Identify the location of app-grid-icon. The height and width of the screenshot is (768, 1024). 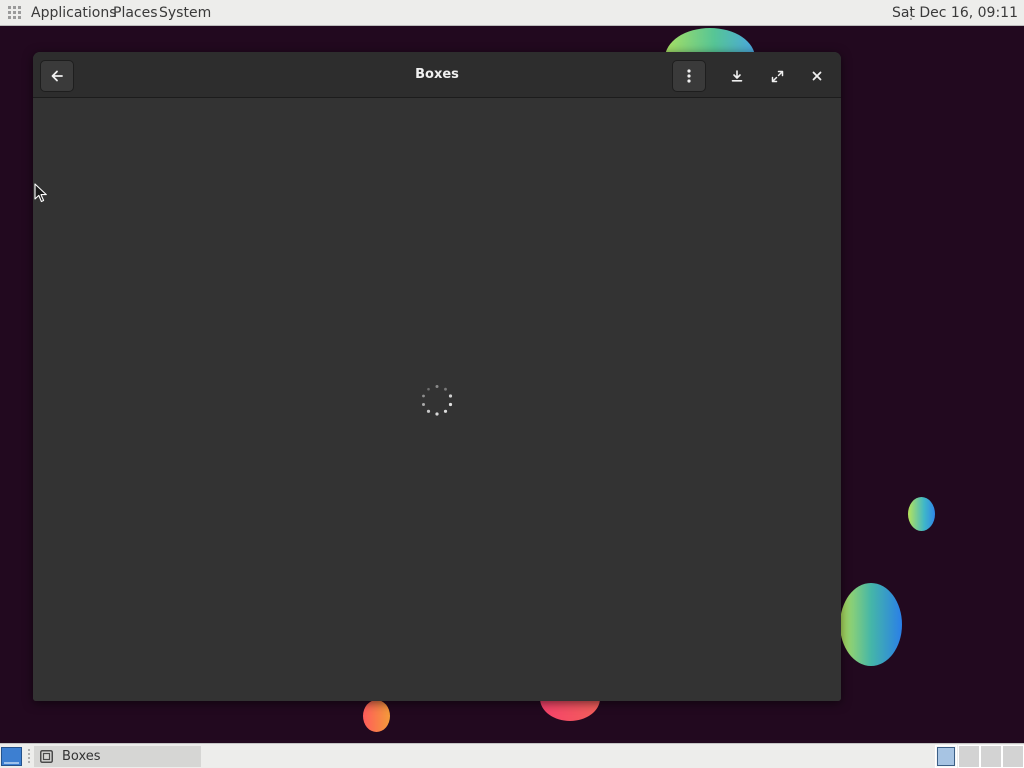
(14, 12).